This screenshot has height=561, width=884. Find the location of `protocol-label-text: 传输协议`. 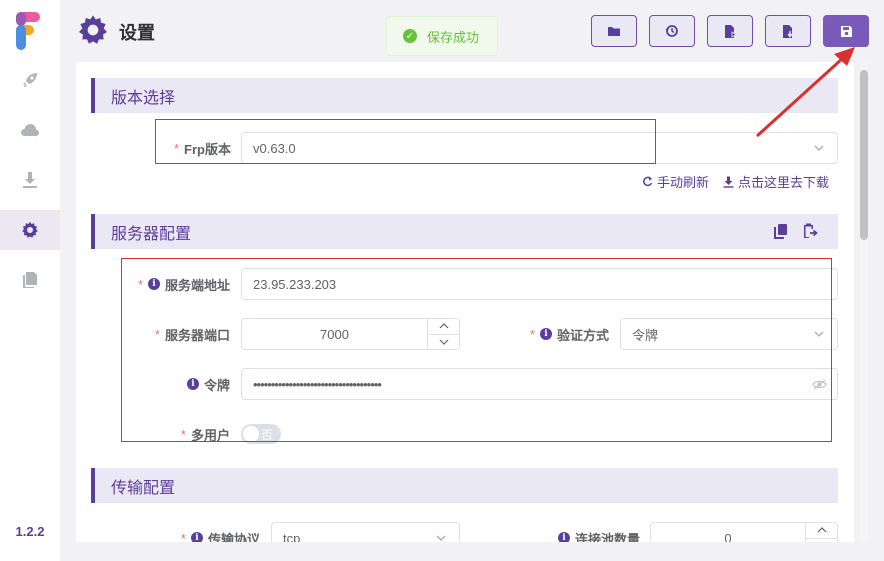

protocol-label-text: 传输协议 is located at coordinates (233, 537).